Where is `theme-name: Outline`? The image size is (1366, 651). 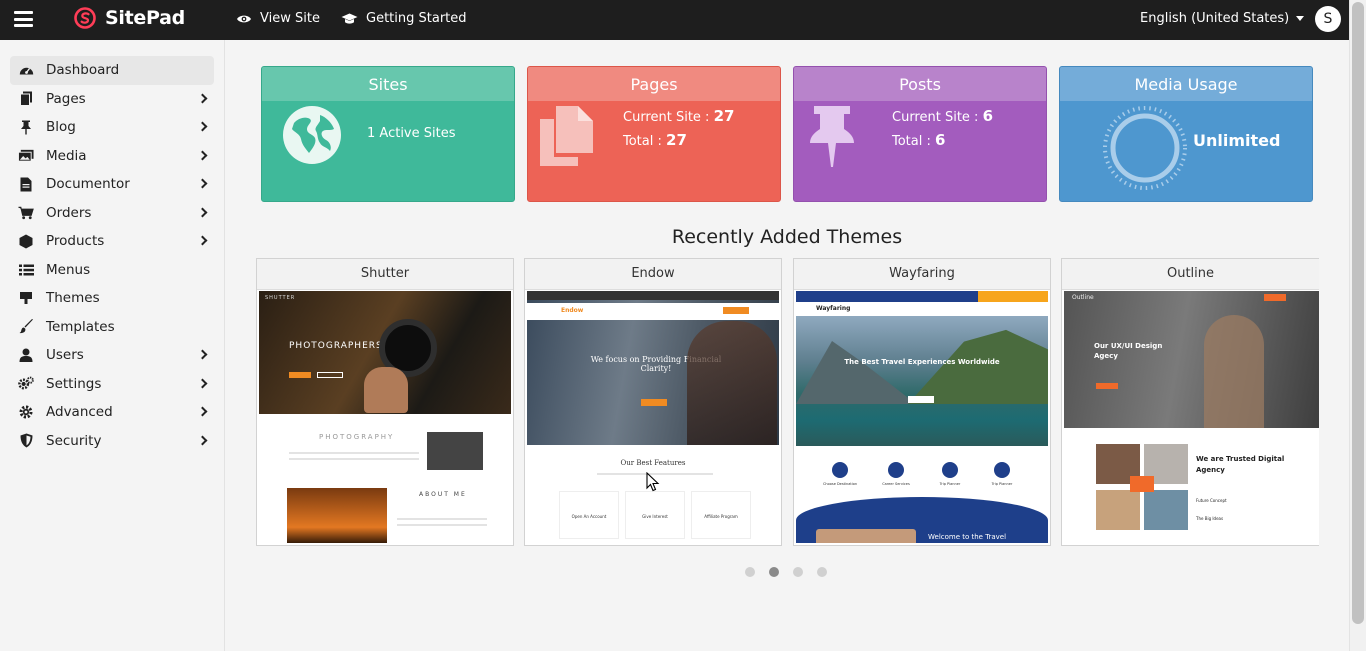 theme-name: Outline is located at coordinates (1190, 274).